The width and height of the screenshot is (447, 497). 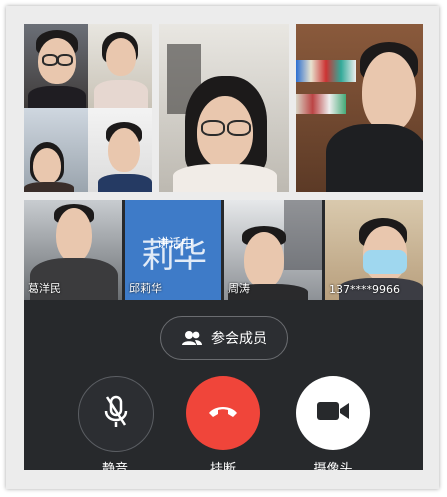 What do you see at coordinates (114, 466) in the screenshot?
I see `mute-label: 静音` at bounding box center [114, 466].